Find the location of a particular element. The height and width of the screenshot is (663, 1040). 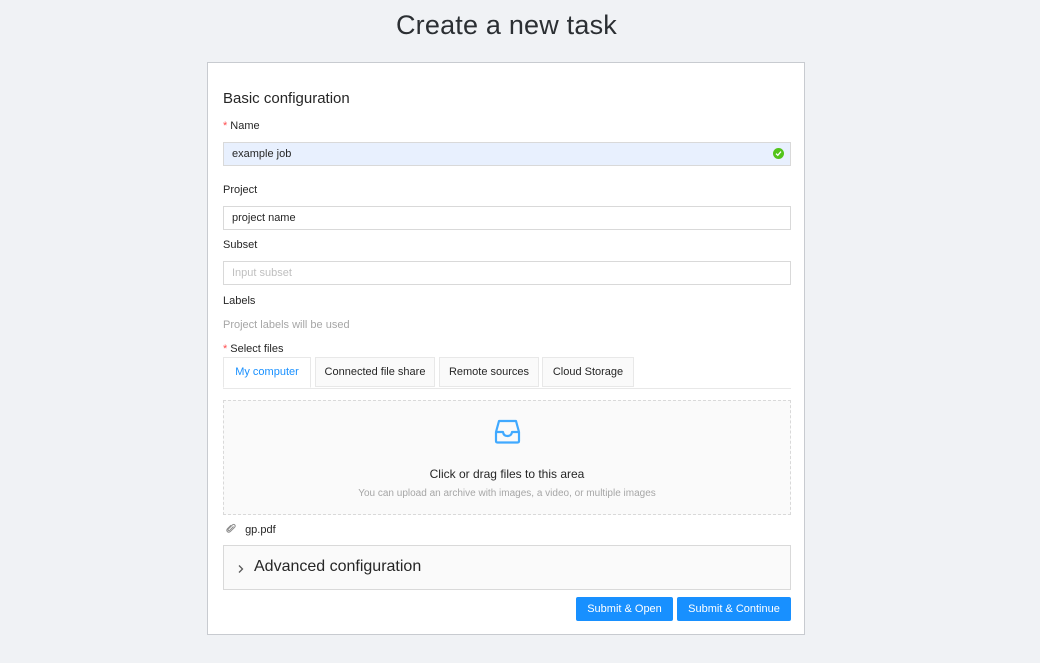

tab-remote-sources: Remote sources is located at coordinates (489, 372).